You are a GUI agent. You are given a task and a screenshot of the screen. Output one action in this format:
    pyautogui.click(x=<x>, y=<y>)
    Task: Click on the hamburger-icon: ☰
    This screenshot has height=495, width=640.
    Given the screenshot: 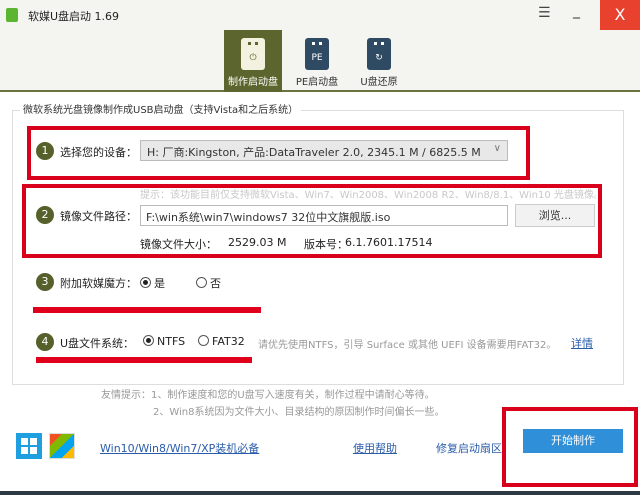 What is the action you would take?
    pyautogui.click(x=544, y=13)
    